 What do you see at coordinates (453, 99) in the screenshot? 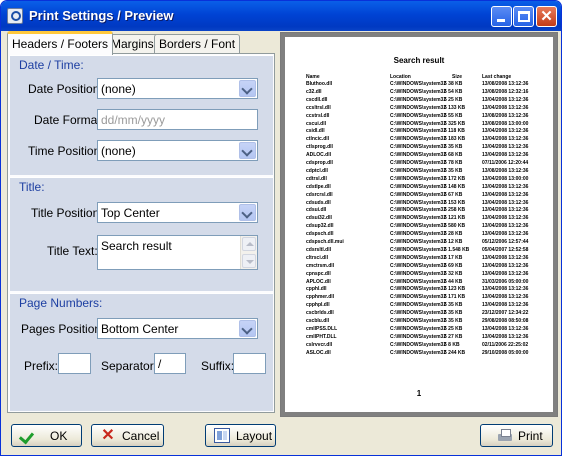
I see `preview-cell: 5 25 KB` at bounding box center [453, 99].